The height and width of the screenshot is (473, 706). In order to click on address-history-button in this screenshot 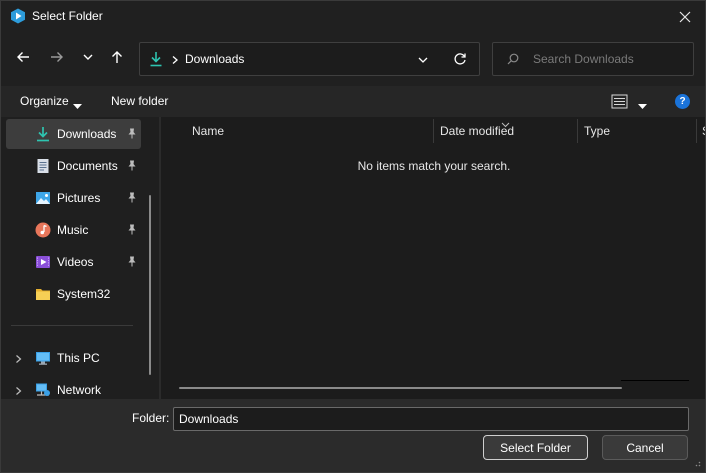, I will do `click(423, 61)`.